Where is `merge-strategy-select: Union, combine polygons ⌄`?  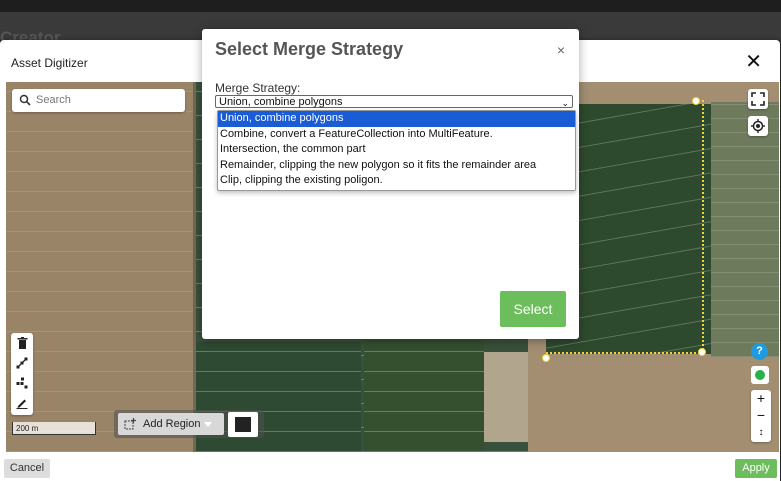 merge-strategy-select: Union, combine polygons ⌄ is located at coordinates (394, 101).